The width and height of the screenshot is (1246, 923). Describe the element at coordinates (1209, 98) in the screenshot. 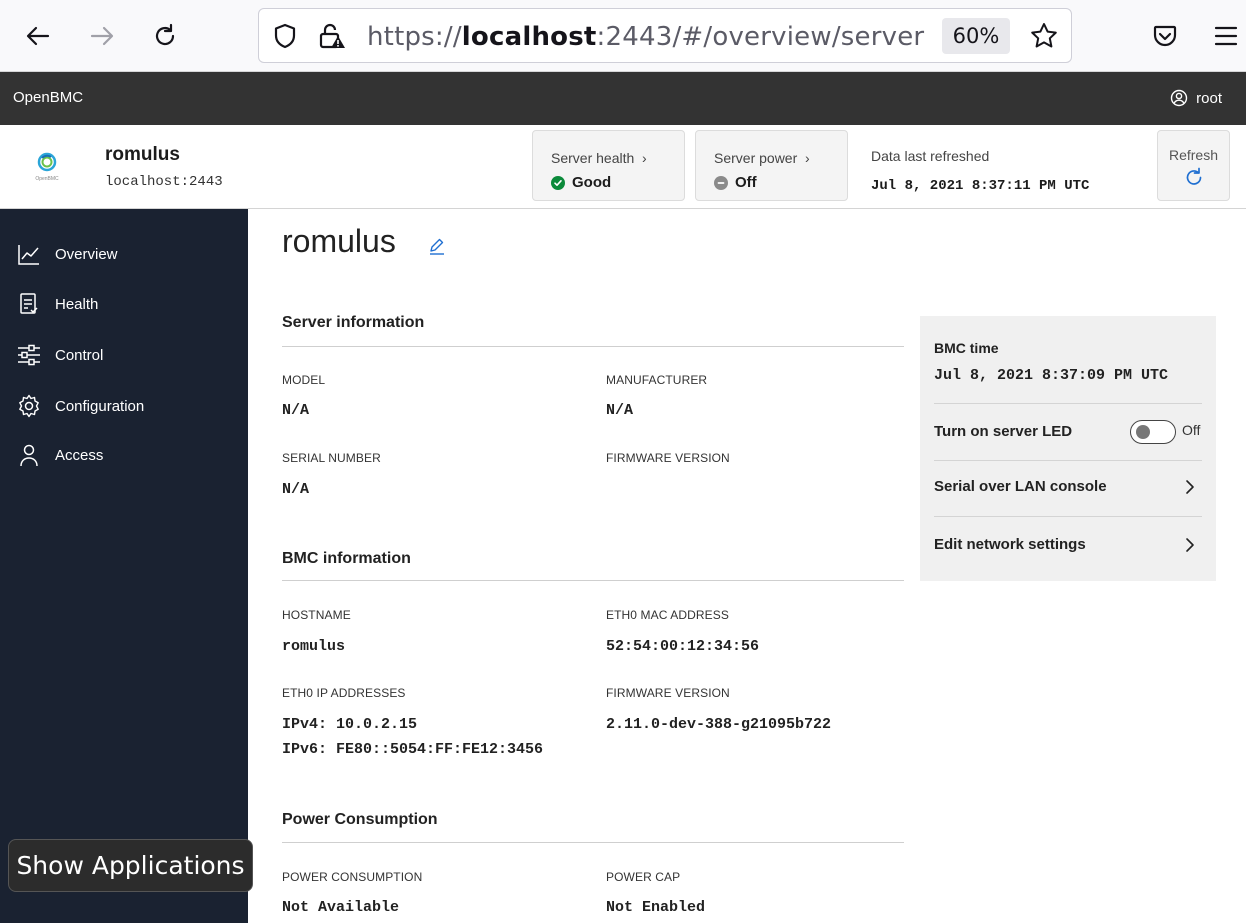

I see `username: root` at that location.